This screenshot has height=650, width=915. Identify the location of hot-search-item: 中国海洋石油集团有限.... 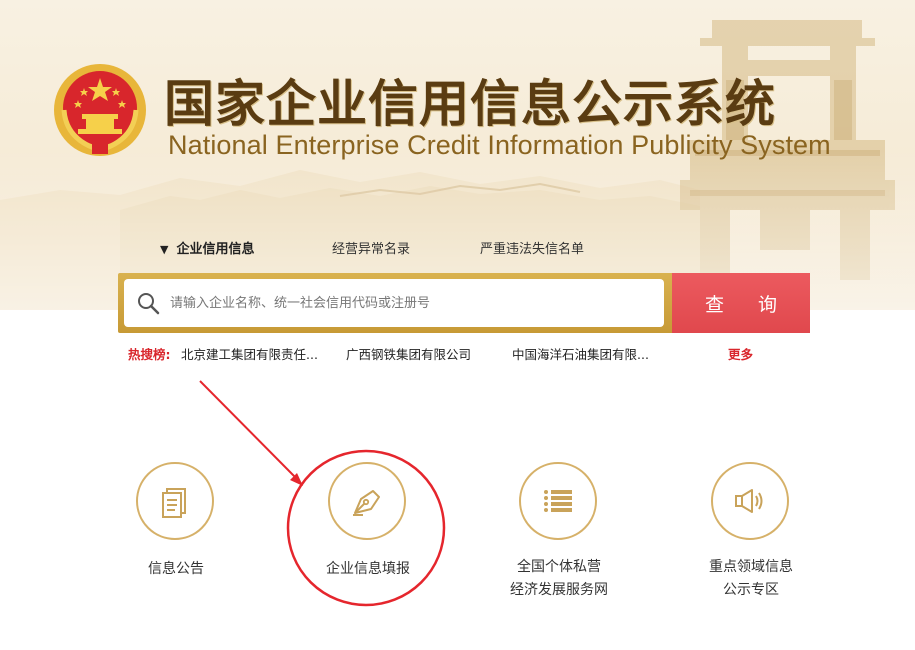
(580, 353).